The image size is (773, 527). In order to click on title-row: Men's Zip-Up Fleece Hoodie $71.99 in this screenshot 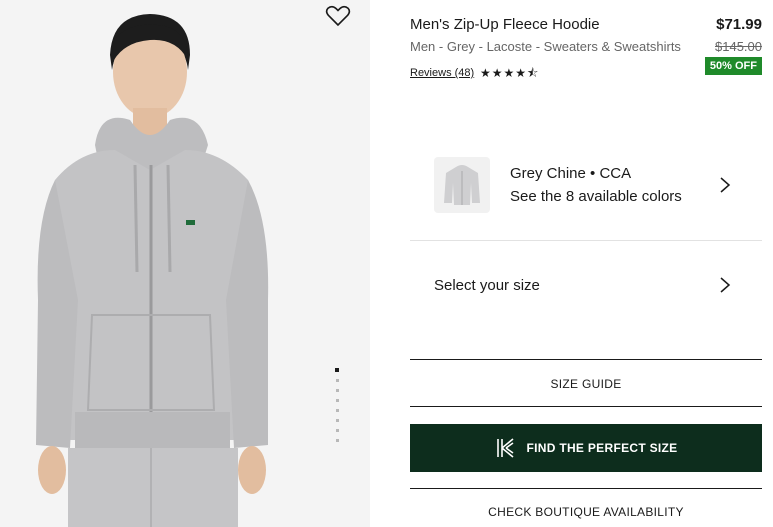, I will do `click(586, 26)`.